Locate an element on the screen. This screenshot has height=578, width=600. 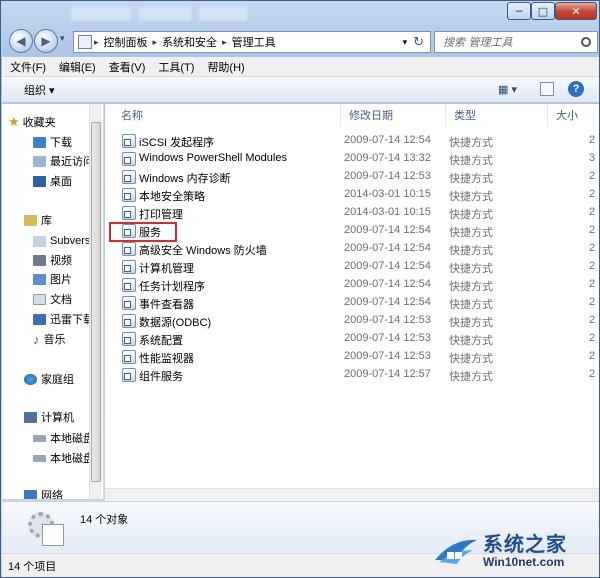
sidebar-item-music: ♪ 音乐 is located at coordinates (49, 339).